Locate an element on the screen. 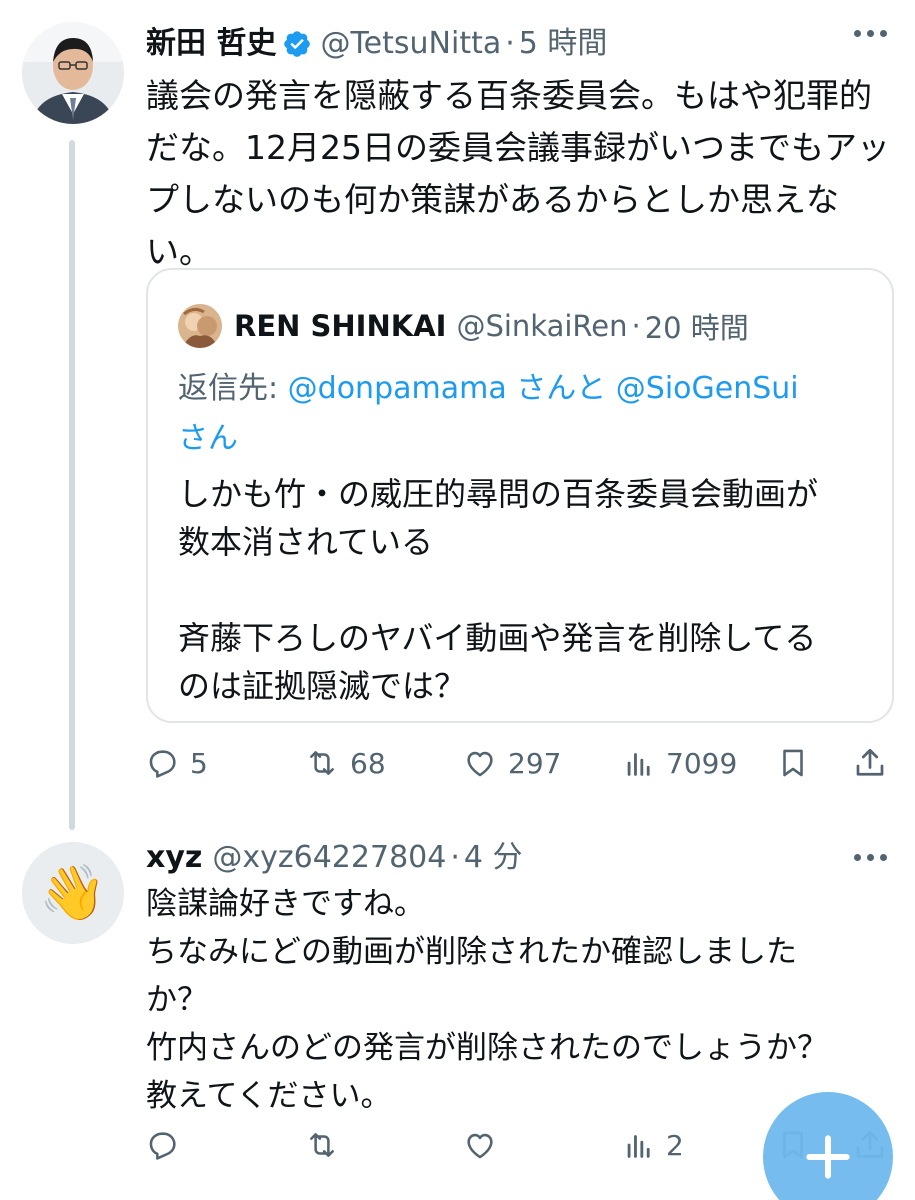 The height and width of the screenshot is (1200, 915). reply-views-count: 2 is located at coordinates (675, 1145).